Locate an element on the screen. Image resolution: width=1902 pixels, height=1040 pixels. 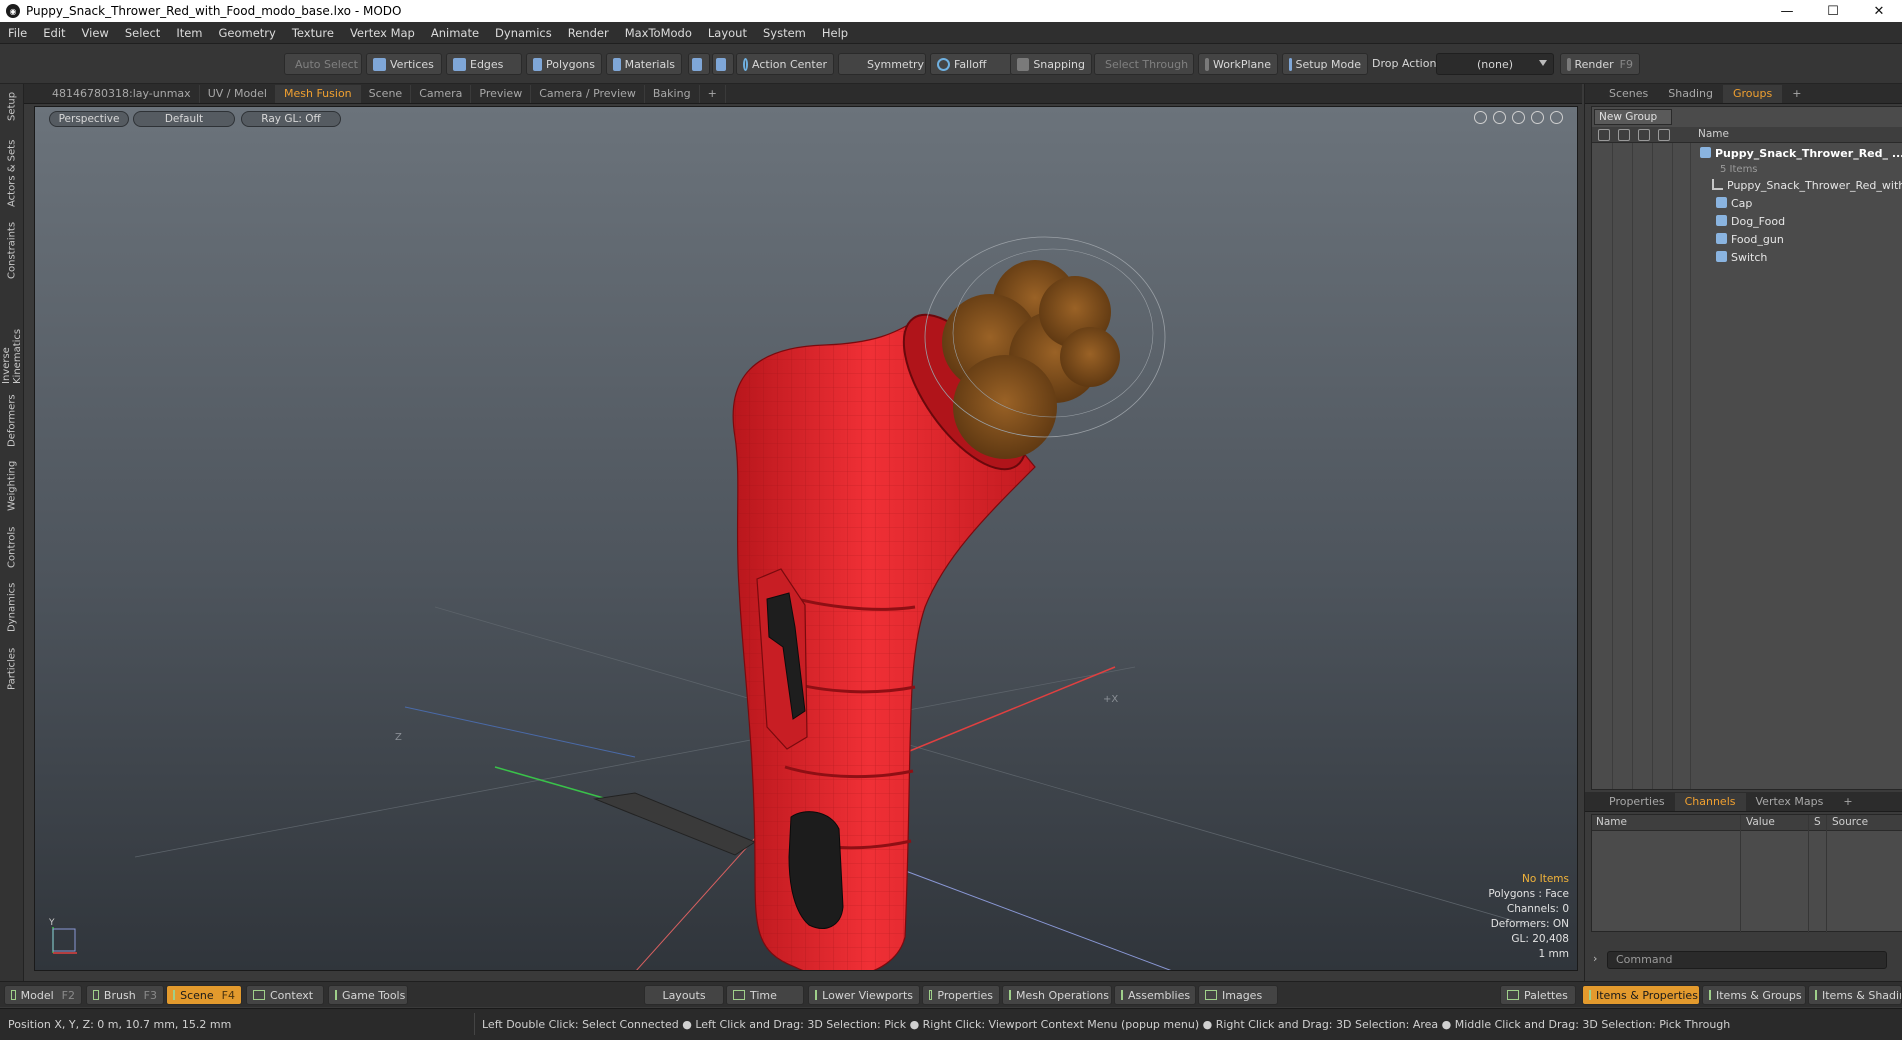
tab-camera: Camera is located at coordinates (441, 93).